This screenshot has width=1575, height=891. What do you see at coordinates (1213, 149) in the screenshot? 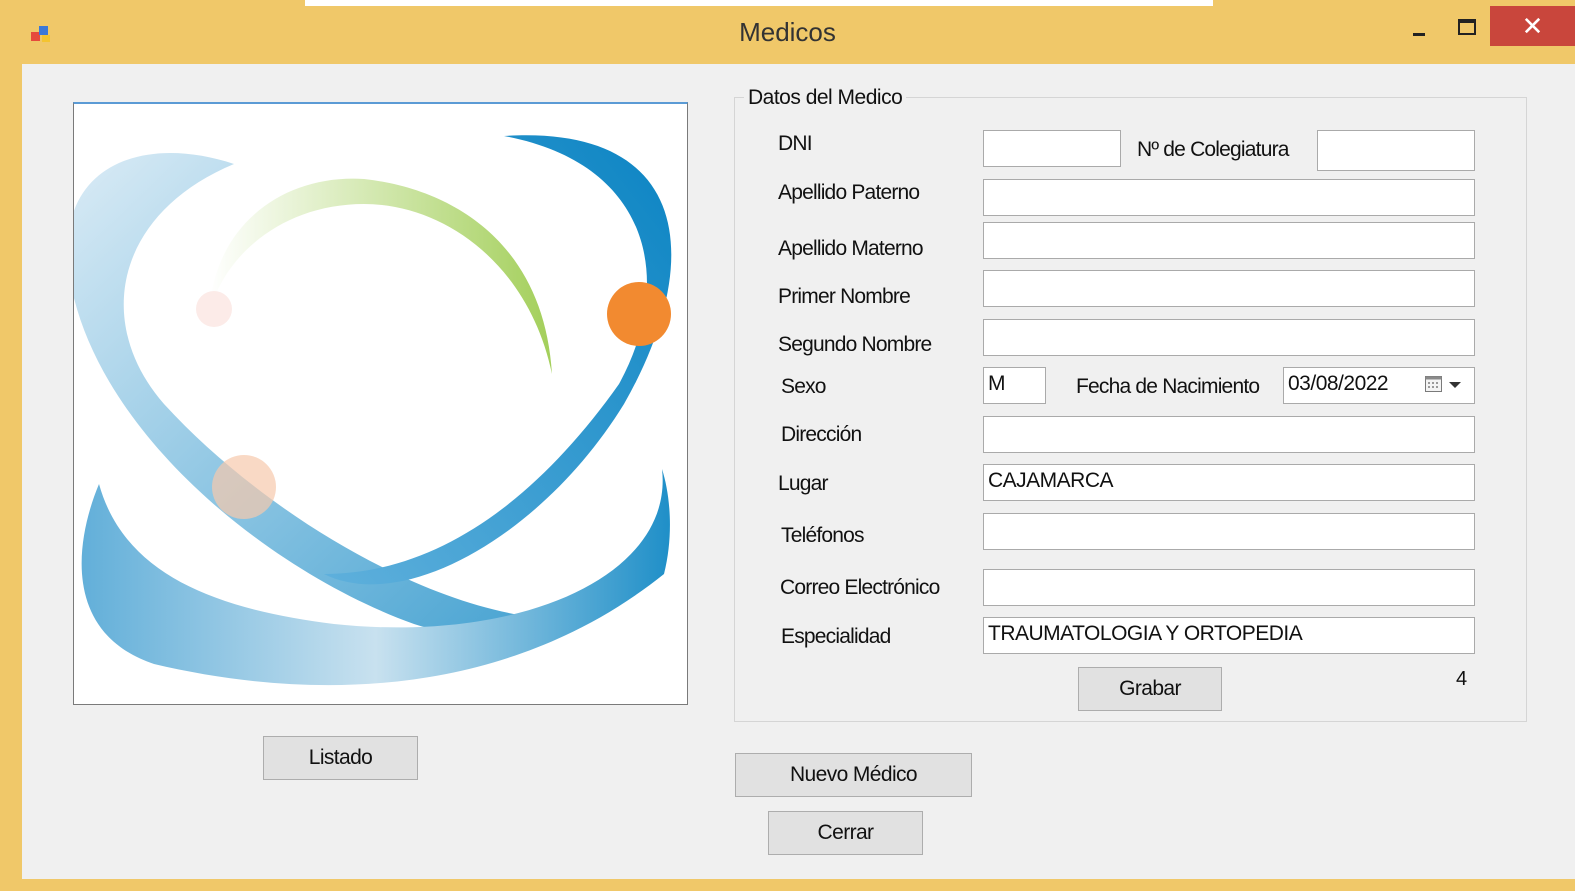
I see `colegiatura-label: Nº de Colegiatura` at bounding box center [1213, 149].